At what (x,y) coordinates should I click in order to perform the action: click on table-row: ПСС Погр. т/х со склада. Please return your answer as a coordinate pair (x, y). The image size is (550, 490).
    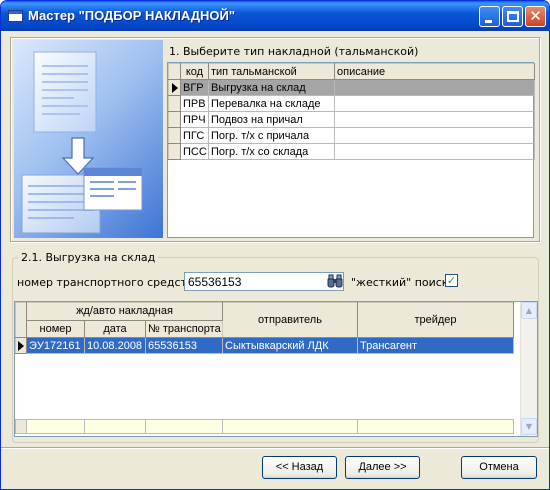
    Looking at the image, I should click on (351, 151).